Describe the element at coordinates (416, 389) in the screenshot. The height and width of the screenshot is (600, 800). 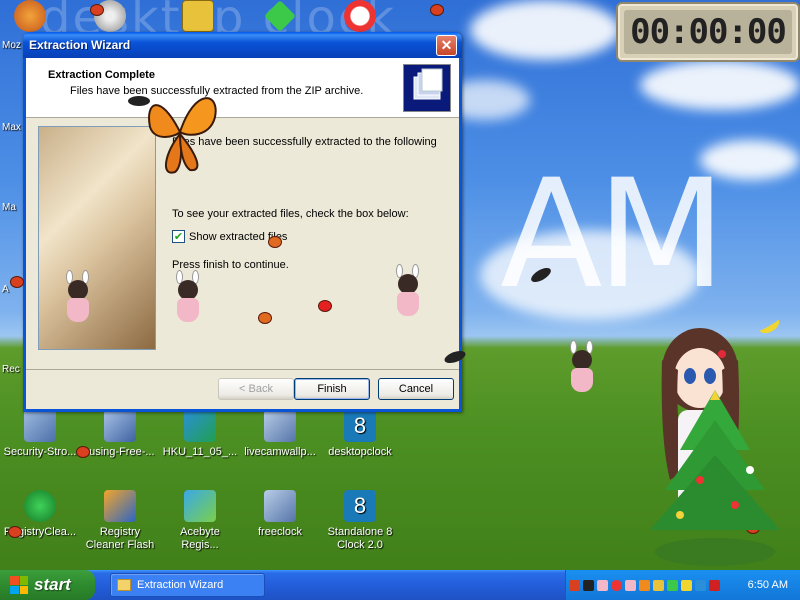
I see `cancel-button: Cancel` at that location.